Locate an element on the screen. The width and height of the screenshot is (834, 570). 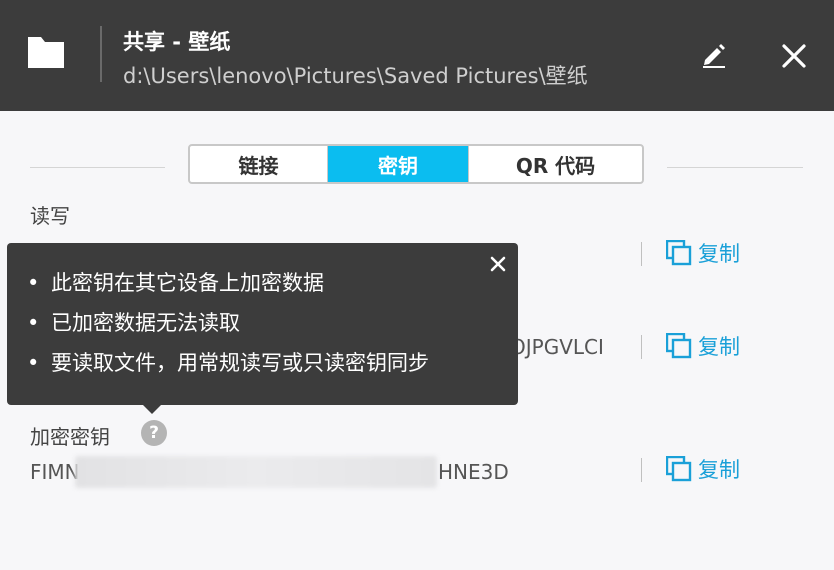
tab-link: 链接 is located at coordinates (259, 164).